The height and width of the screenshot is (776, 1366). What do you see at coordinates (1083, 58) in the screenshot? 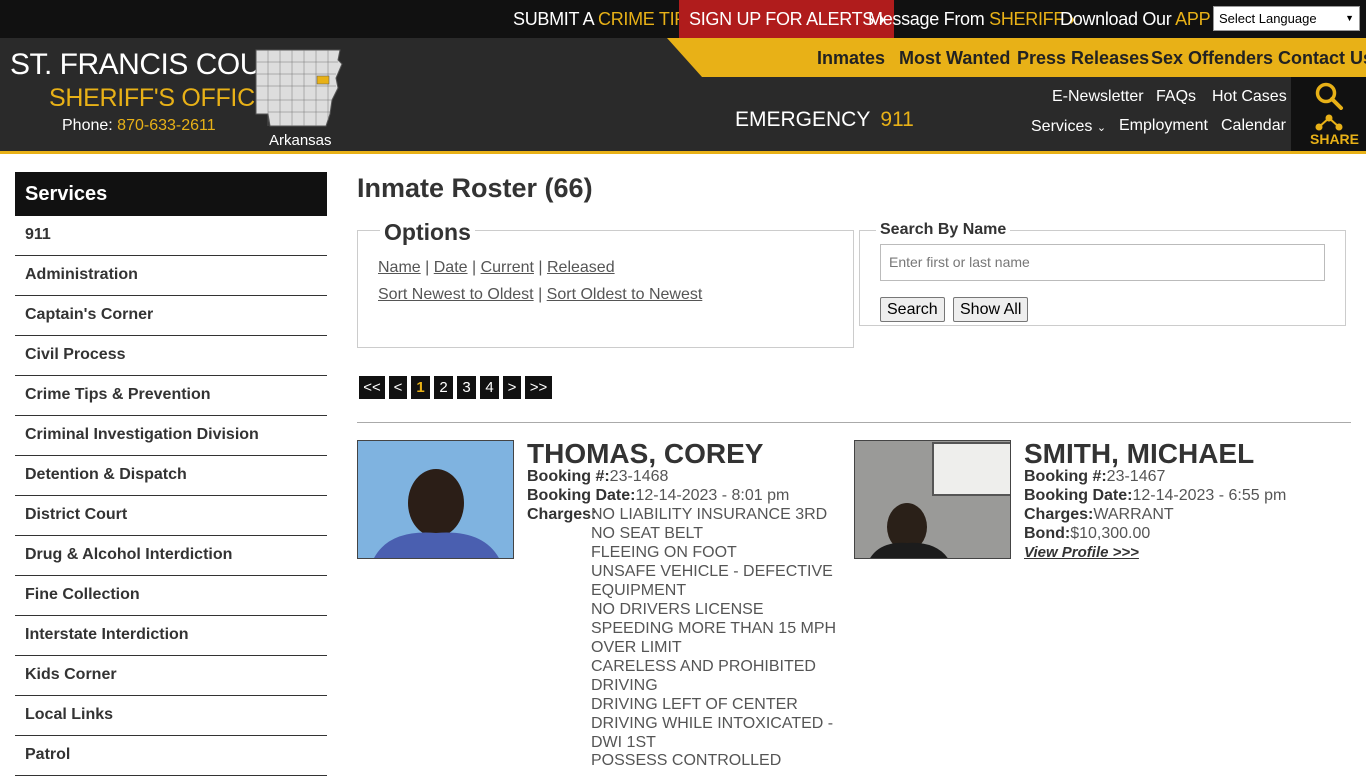
I see `nav-press-releases: Press Releases` at bounding box center [1083, 58].